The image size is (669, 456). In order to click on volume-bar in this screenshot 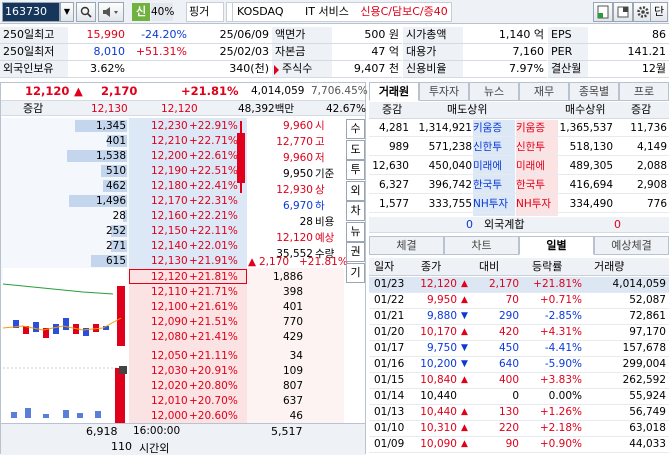, I will do `click(80, 415)`.